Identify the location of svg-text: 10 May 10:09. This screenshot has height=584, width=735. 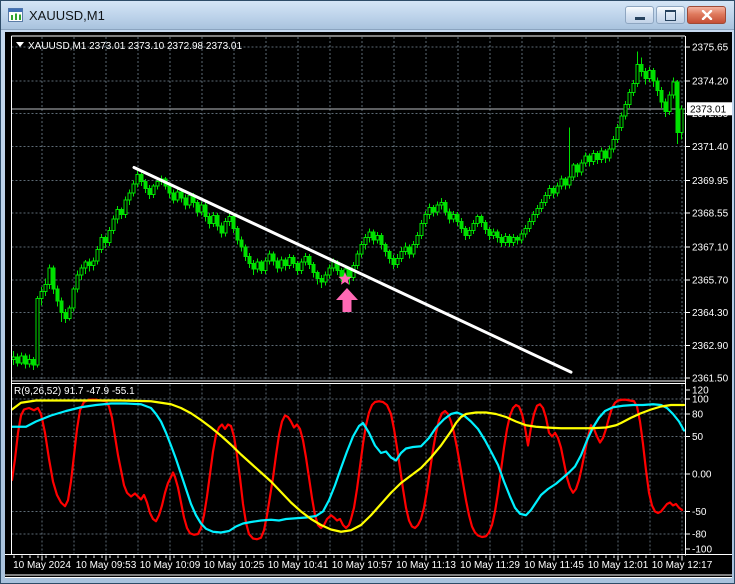
(170, 565).